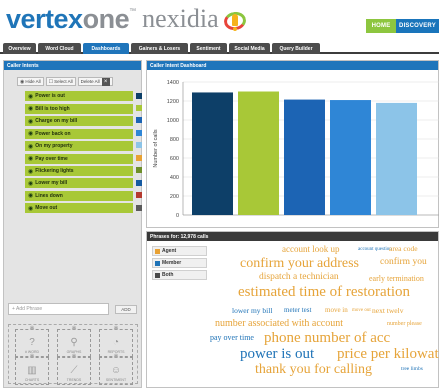 This screenshot has height=388, width=439. What do you see at coordinates (79, 195) in the screenshot?
I see `intent-toggle: ◉ Lines down` at bounding box center [79, 195].